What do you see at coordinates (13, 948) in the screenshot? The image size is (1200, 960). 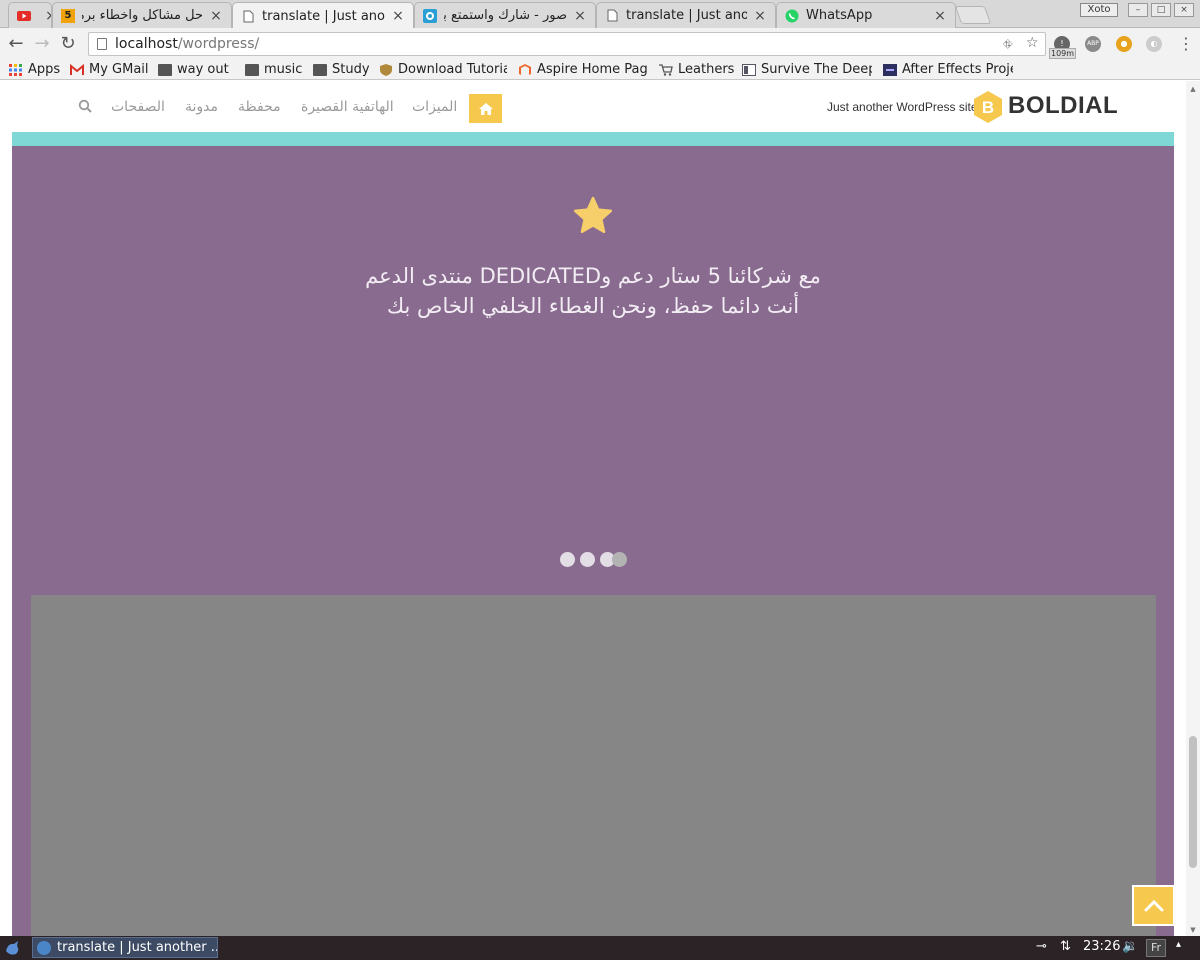 I see `start-menu-icon` at bounding box center [13, 948].